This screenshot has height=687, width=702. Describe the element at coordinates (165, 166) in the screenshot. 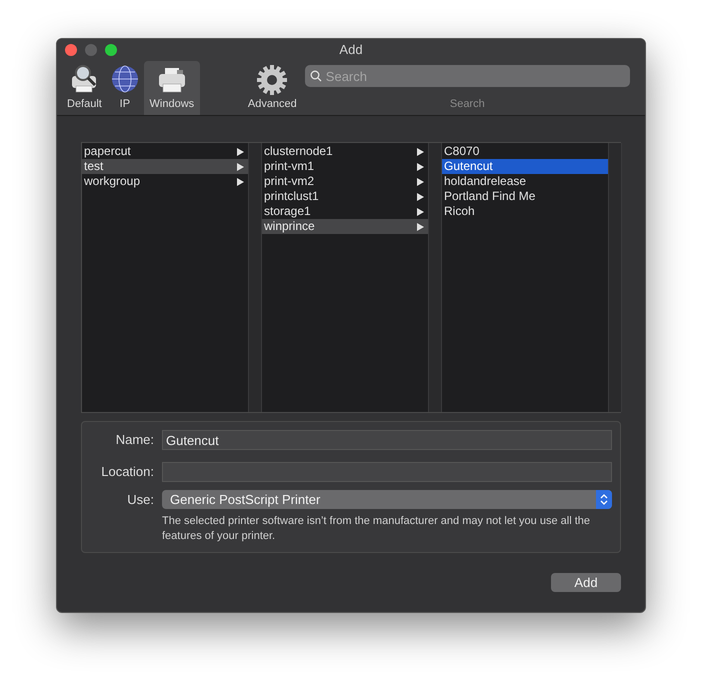

I see `browser-item: test` at that location.